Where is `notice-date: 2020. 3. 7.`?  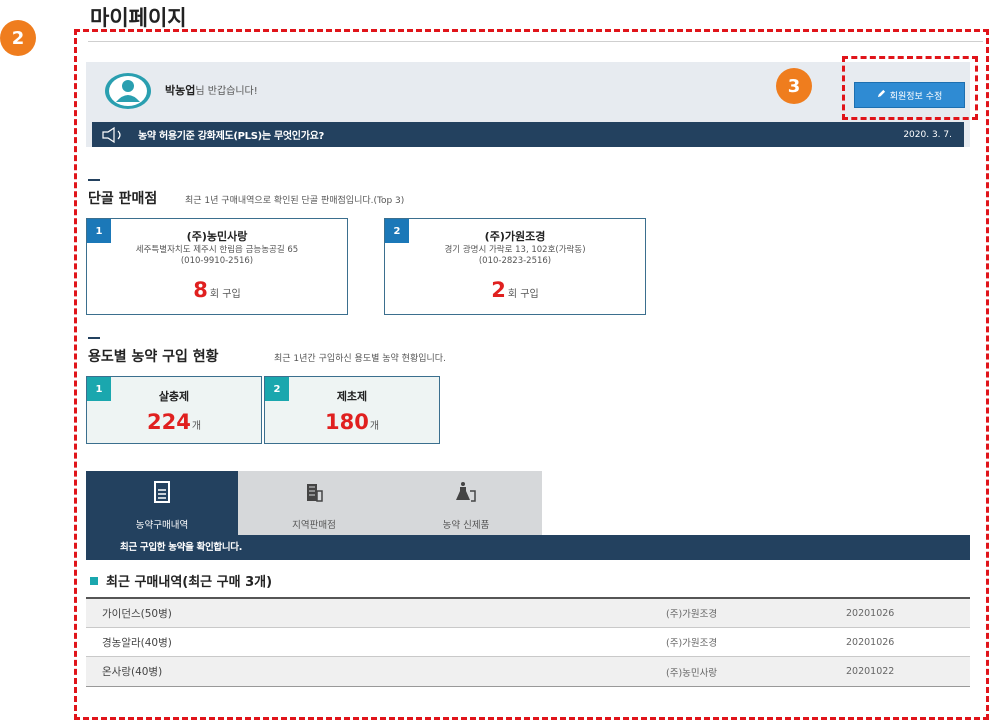 notice-date: 2020. 3. 7. is located at coordinates (927, 134).